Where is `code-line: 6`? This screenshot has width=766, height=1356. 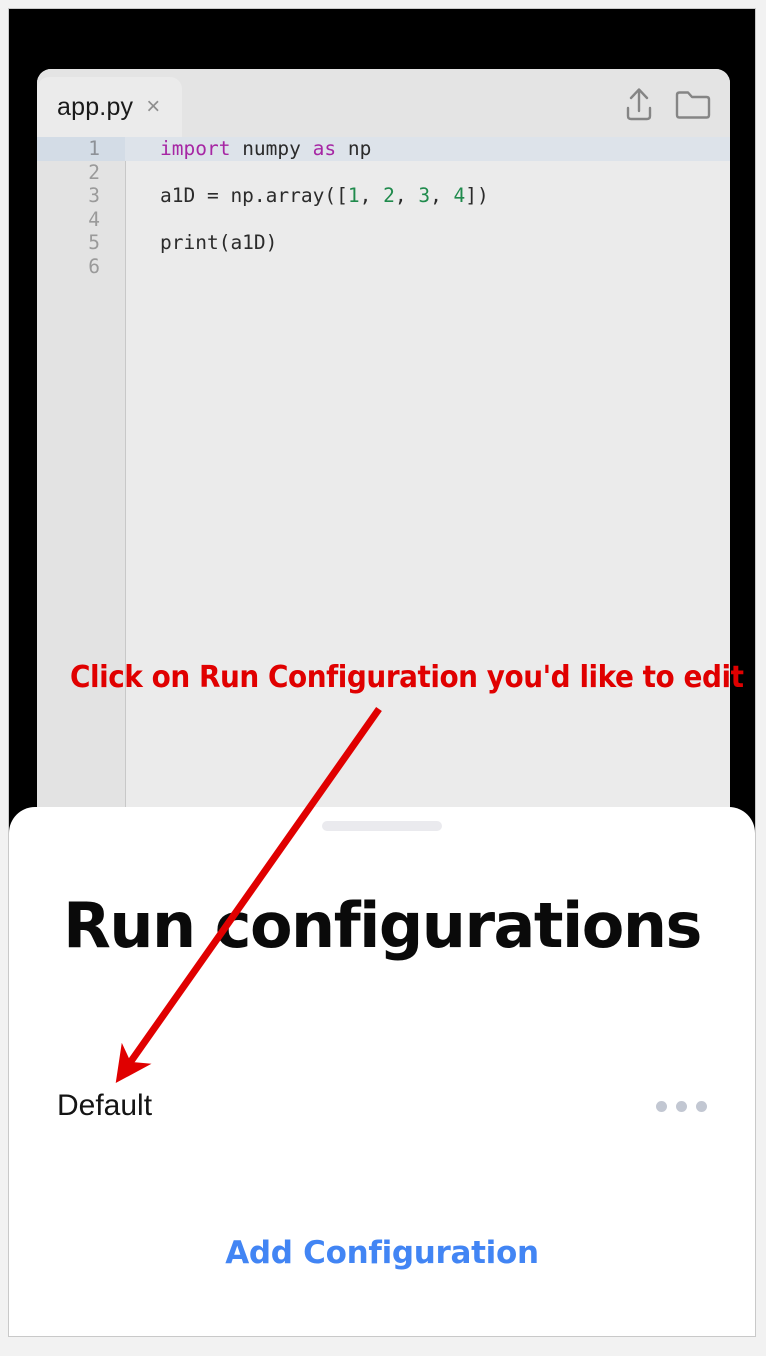
code-line: 6 is located at coordinates (383, 267).